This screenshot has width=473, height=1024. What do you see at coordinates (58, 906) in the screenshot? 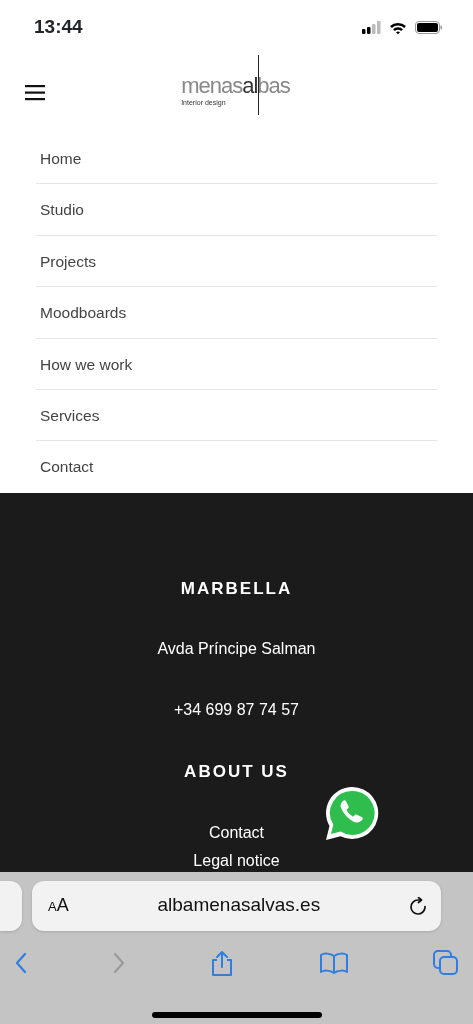
I see `text-size-button: AA` at bounding box center [58, 906].